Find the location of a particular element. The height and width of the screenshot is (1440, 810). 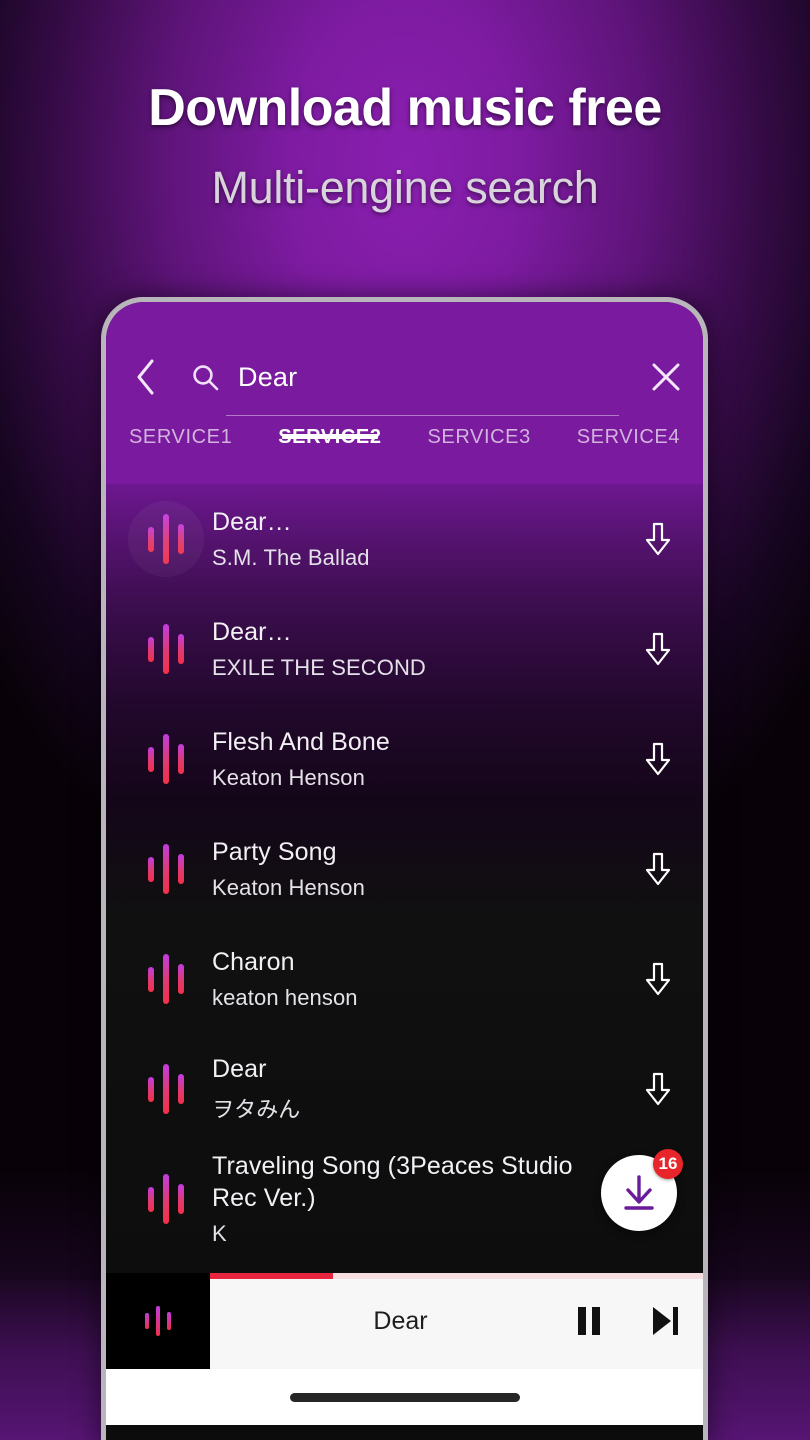

tab-service1: SERVICE1 is located at coordinates (180, 435).